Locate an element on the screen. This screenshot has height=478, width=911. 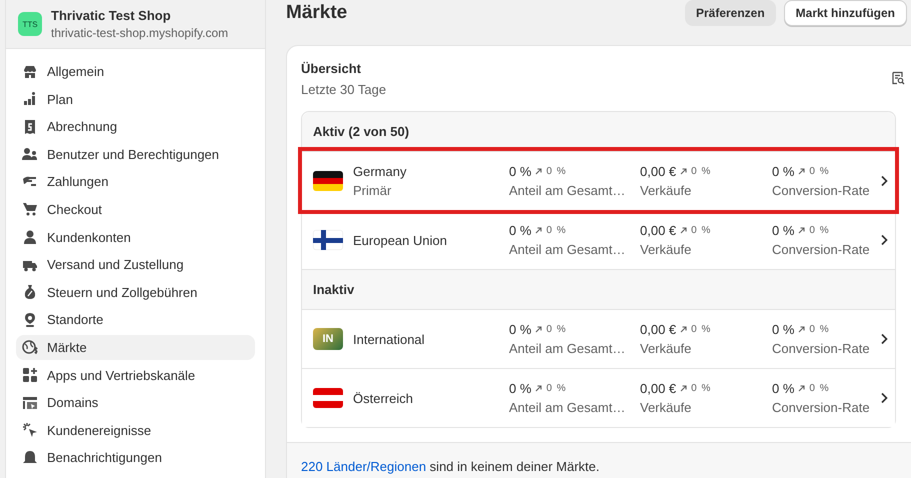
page-title: Märkte is located at coordinates (317, 13).